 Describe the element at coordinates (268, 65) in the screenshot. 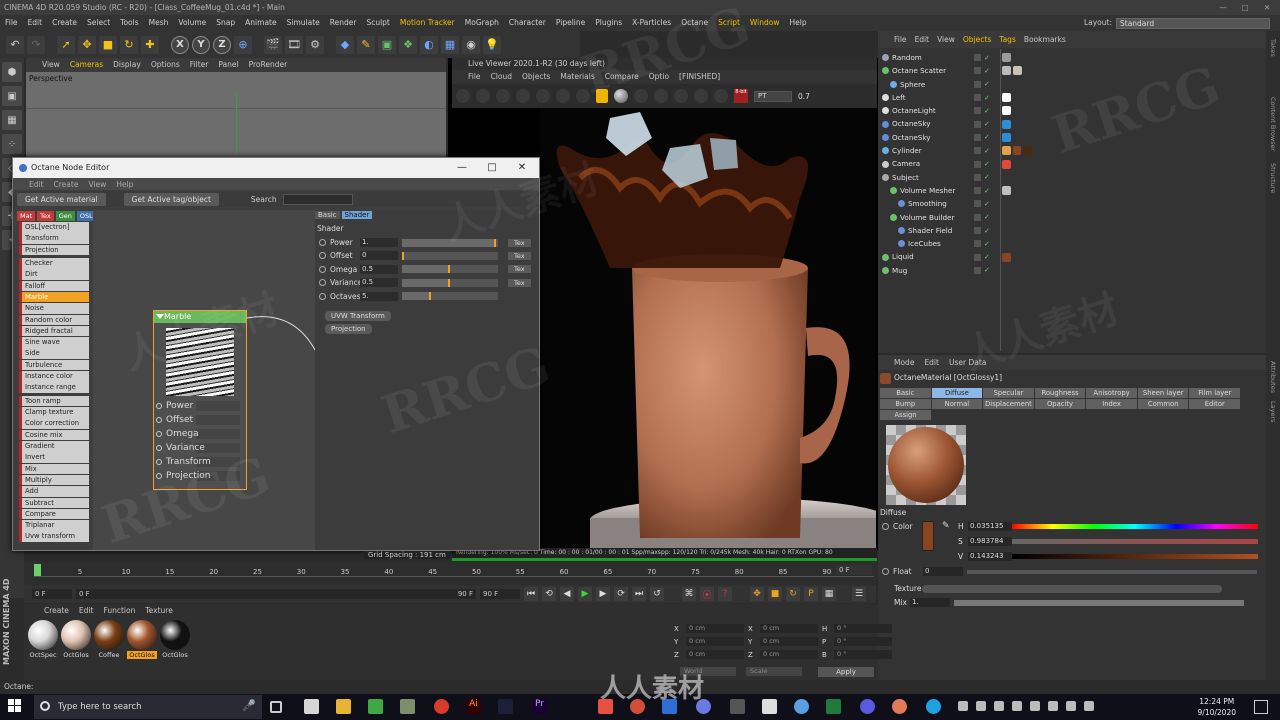

I see `viewport-menu-prorender: ProRender` at that location.